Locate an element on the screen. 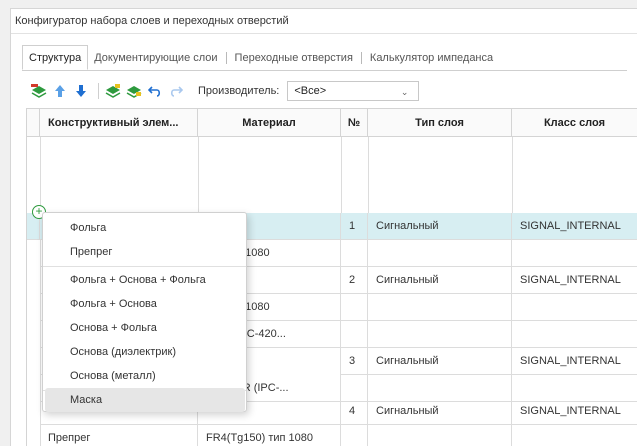 This screenshot has width=637, height=446. layer-remove-icon is located at coordinates (39, 91).